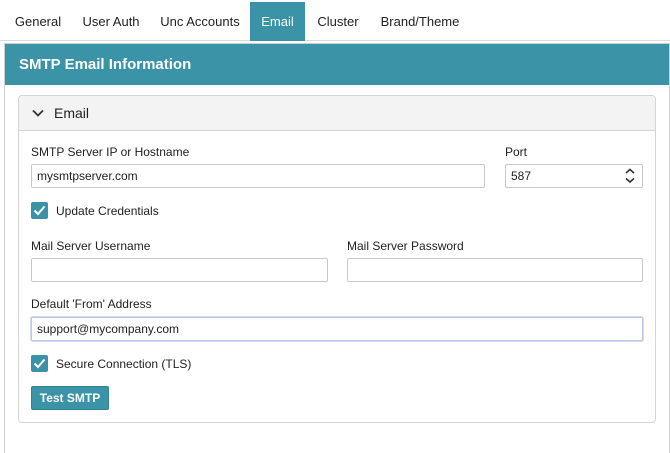  I want to click on tls-checkbox, so click(39, 363).